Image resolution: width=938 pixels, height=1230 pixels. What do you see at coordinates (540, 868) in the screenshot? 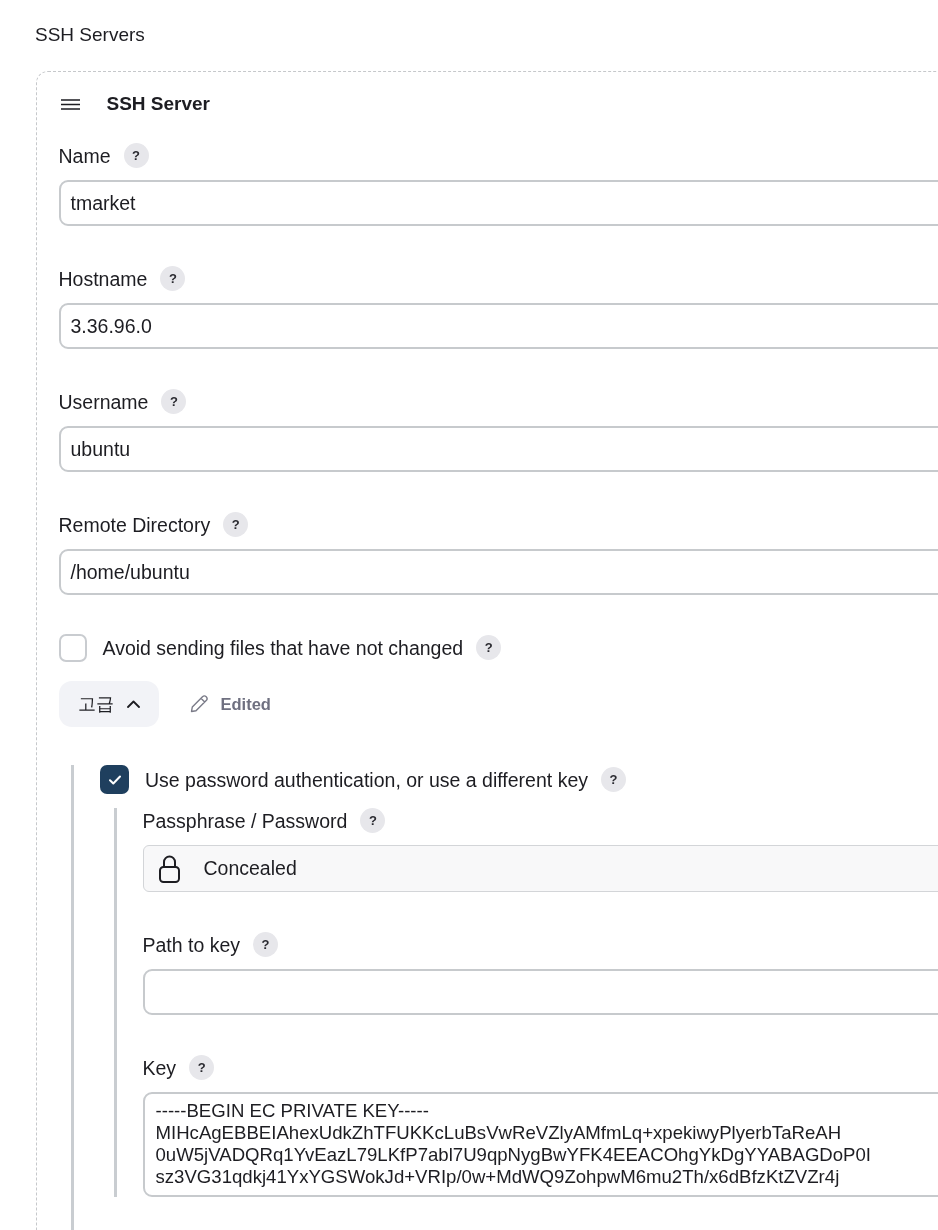
I see `password-field: Concealed` at bounding box center [540, 868].